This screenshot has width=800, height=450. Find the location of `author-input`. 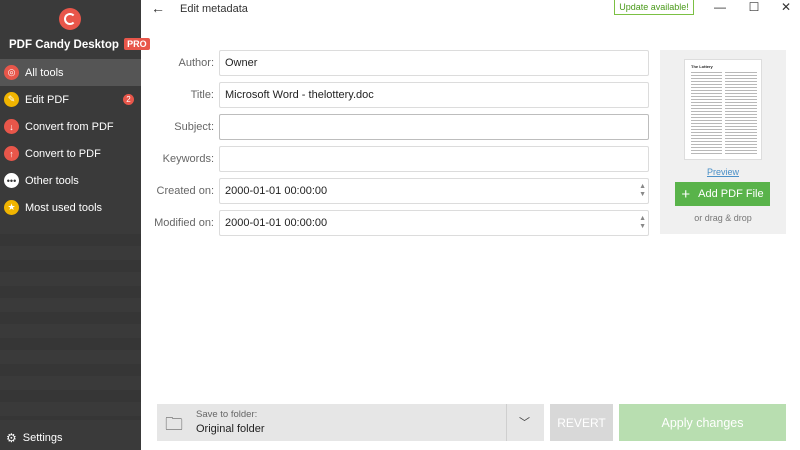

author-input is located at coordinates (434, 63).